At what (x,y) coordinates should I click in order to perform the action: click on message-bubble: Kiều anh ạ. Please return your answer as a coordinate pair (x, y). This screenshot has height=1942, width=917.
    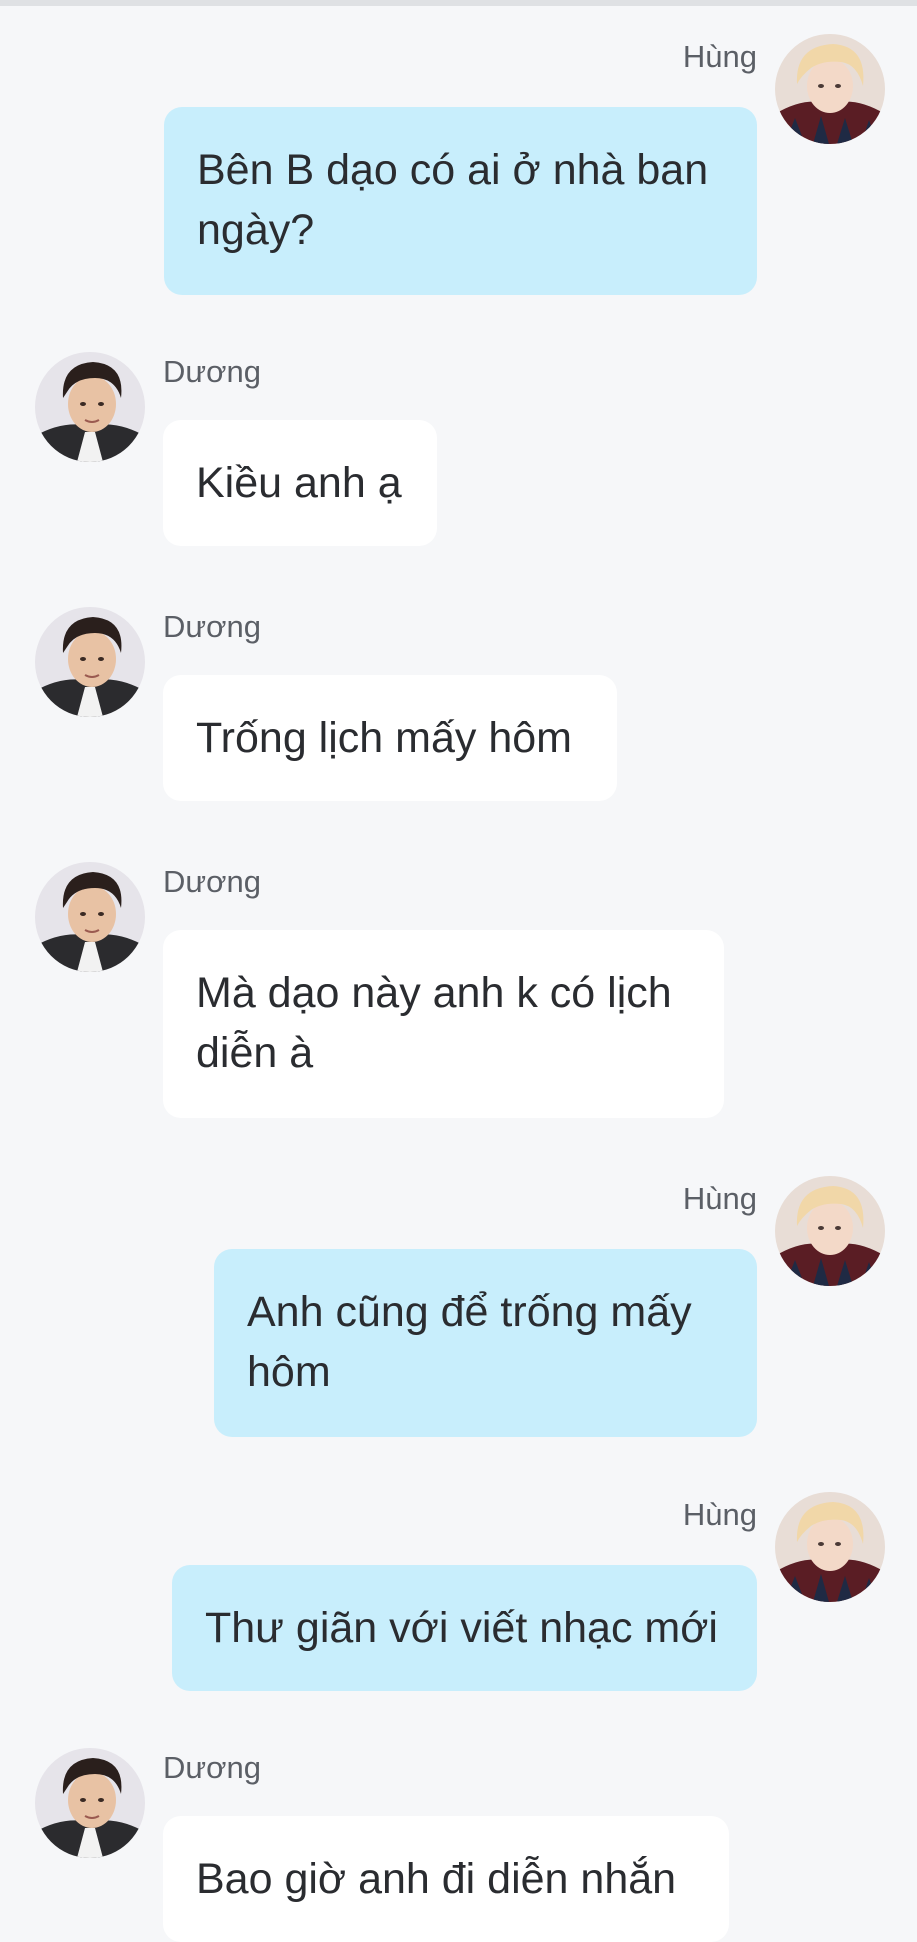
    Looking at the image, I should click on (300, 483).